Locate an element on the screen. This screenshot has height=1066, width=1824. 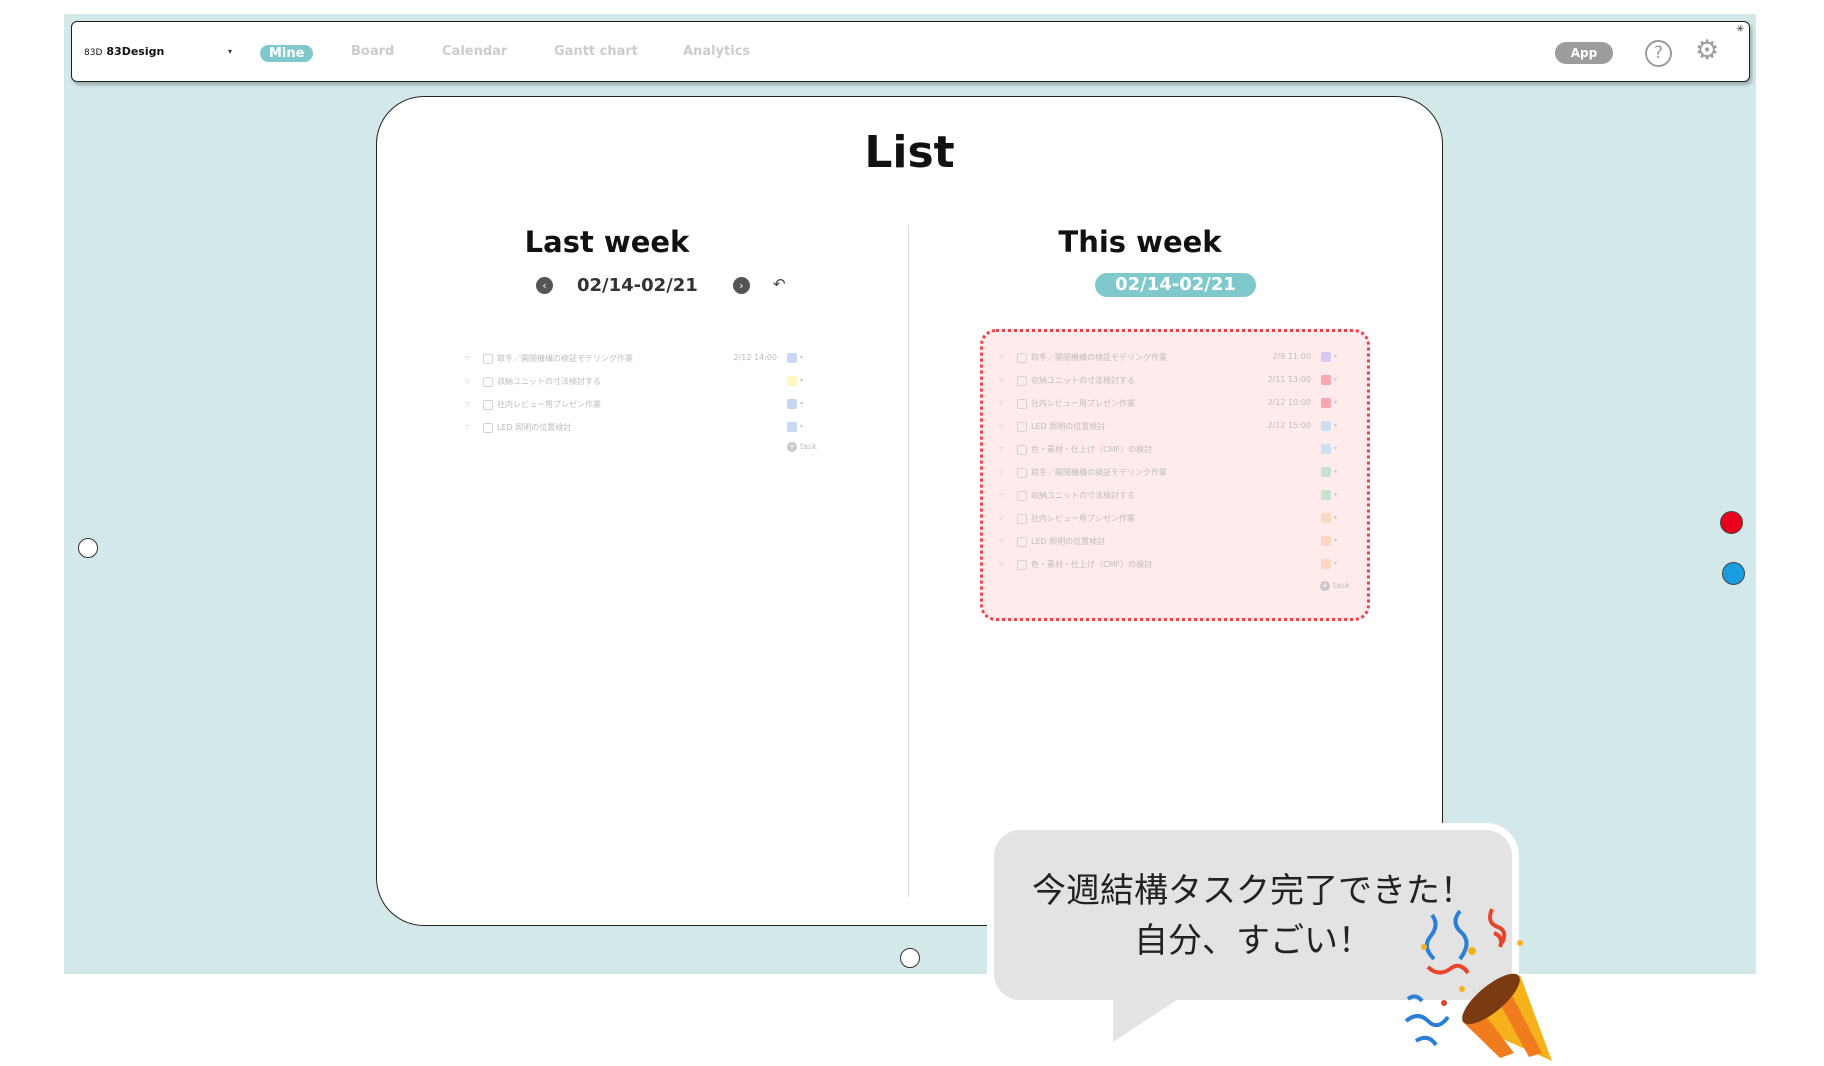
task-row: ▽ 社内レビュー用プレゼン作業 2/12 10:00 ▾ is located at coordinates (1175, 405).